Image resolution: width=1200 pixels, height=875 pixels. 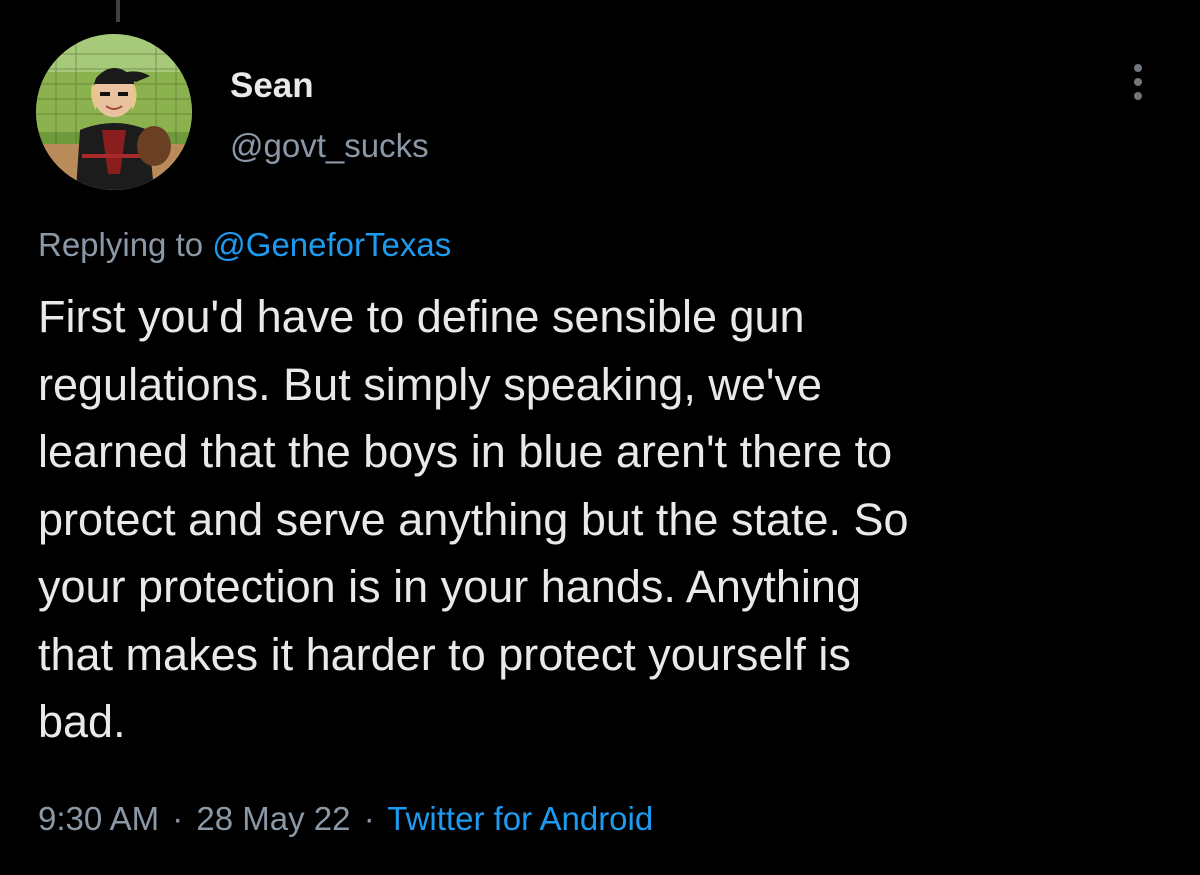 I want to click on author-handle: @govt_sucks, so click(x=329, y=146).